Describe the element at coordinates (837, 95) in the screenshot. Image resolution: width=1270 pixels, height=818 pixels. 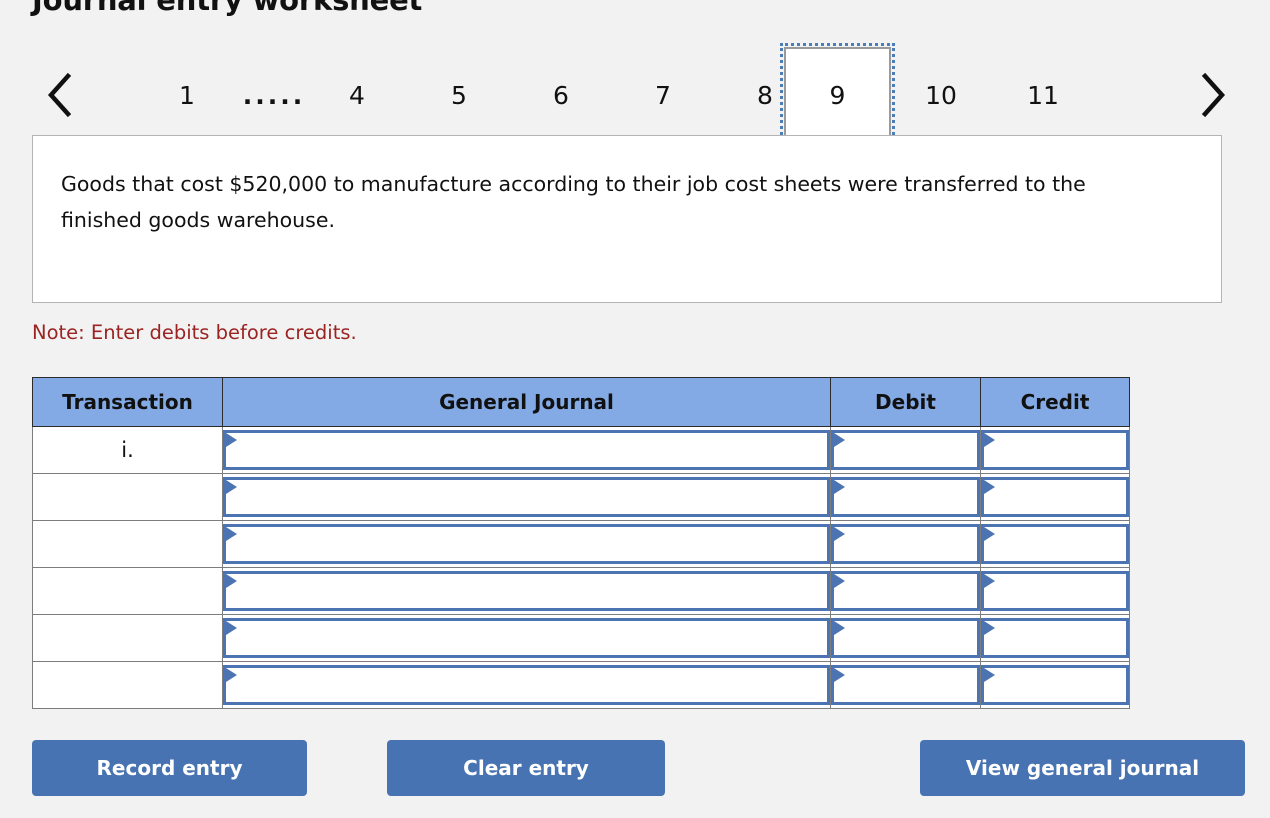
I see `page-tab-9: 9` at that location.